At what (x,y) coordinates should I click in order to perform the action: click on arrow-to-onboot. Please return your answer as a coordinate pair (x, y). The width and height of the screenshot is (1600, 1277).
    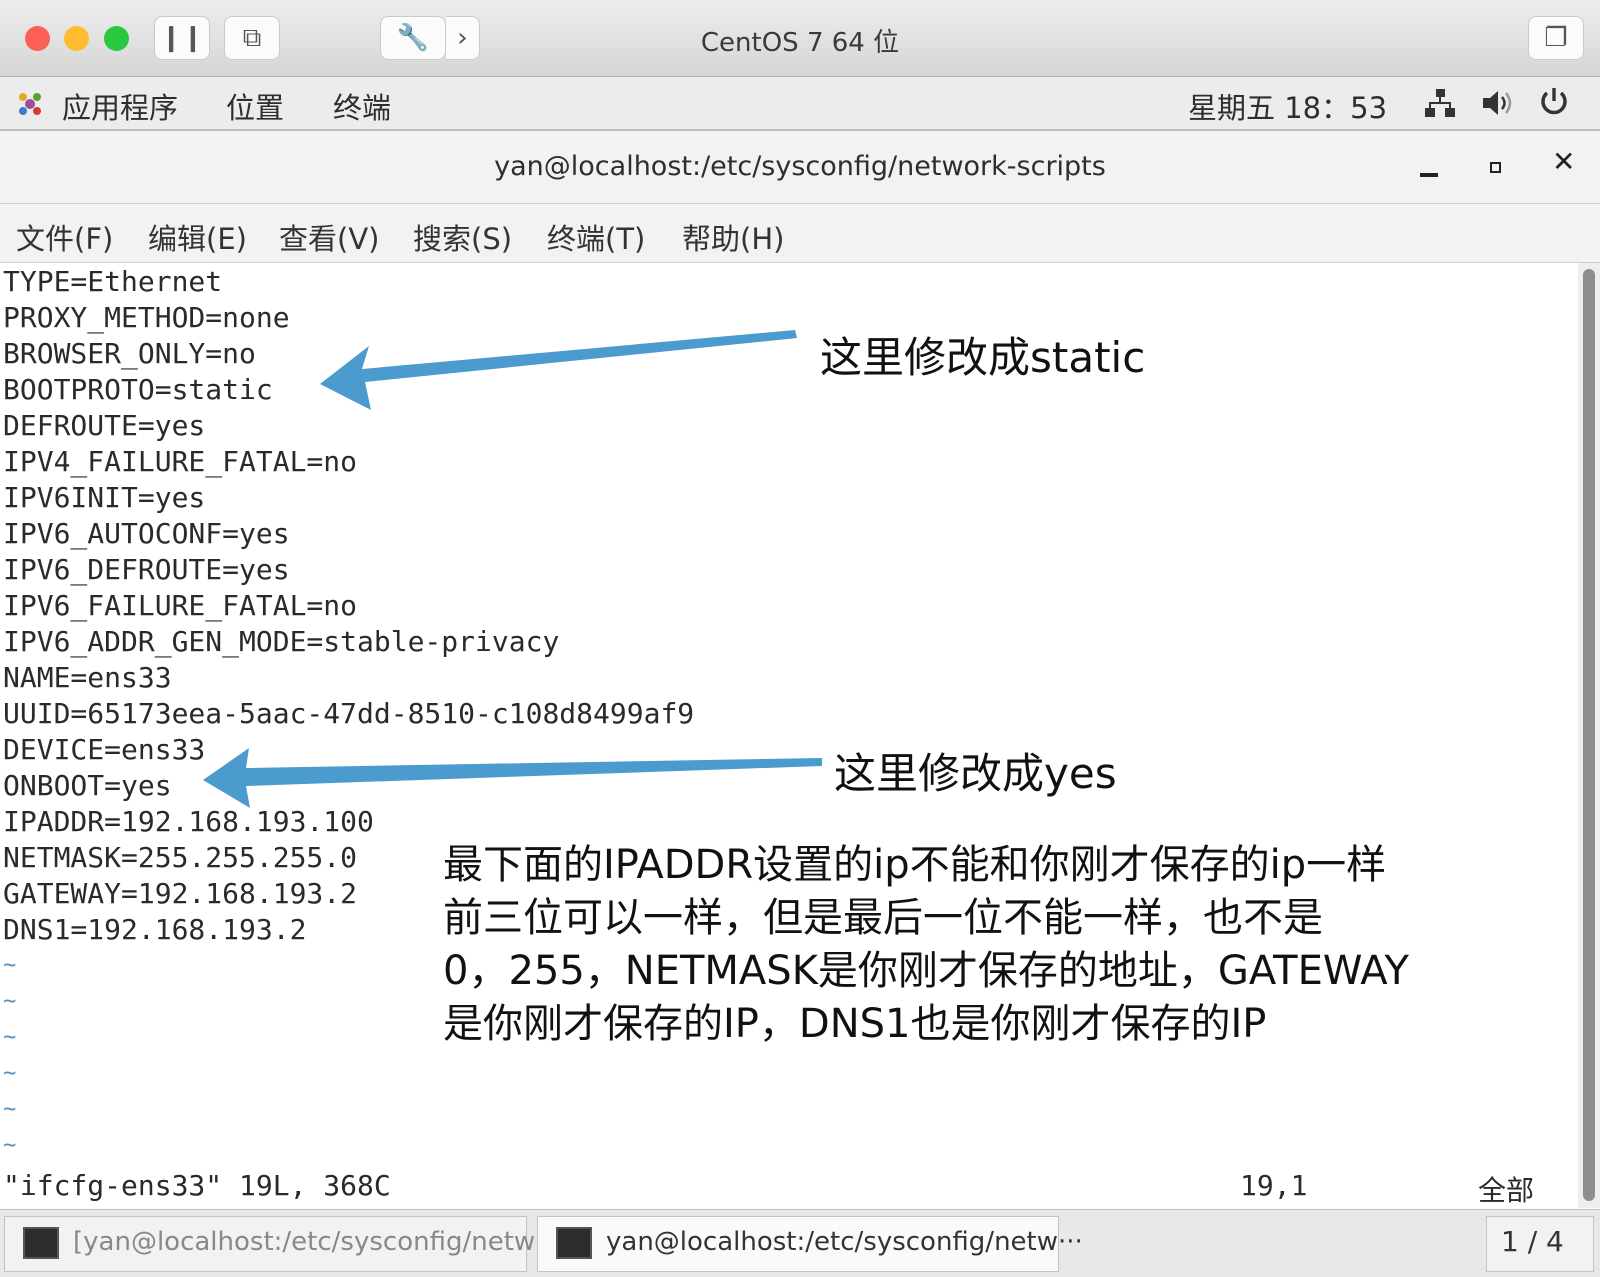
    Looking at the image, I should click on (512, 778).